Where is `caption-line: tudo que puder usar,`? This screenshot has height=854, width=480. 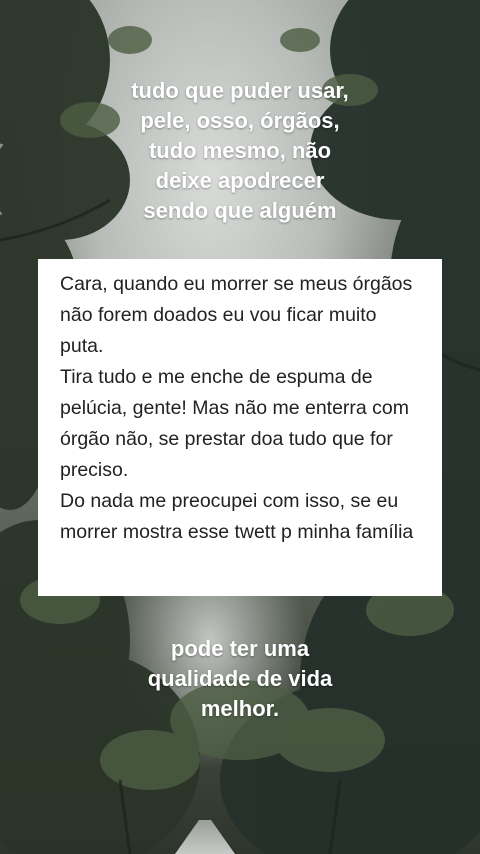 caption-line: tudo que puder usar, is located at coordinates (240, 90).